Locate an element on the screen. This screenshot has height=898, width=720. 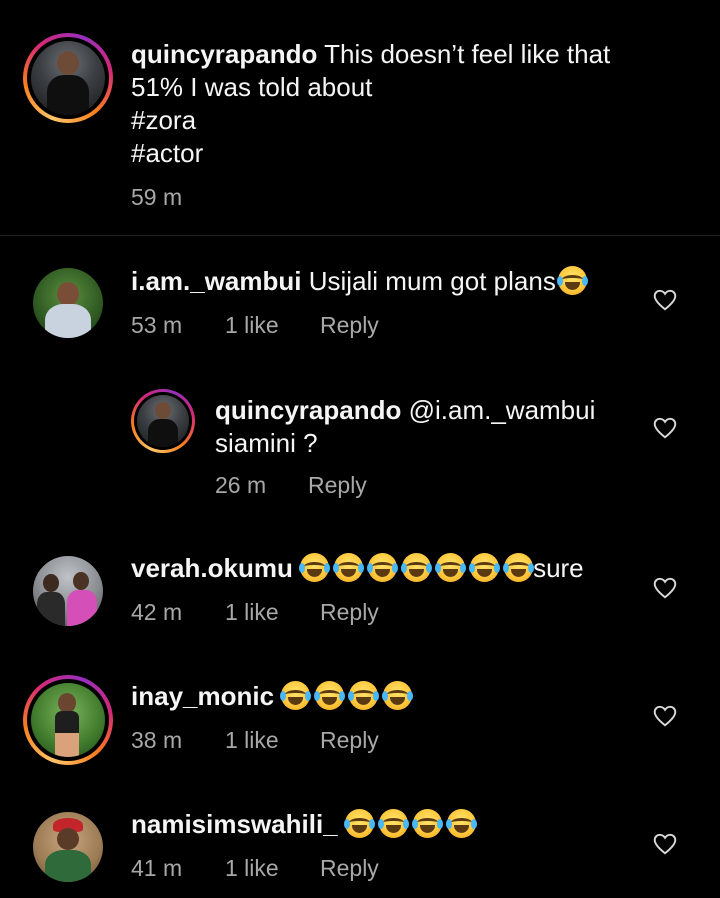
mention-link: @i.am._wambui is located at coordinates (502, 410).